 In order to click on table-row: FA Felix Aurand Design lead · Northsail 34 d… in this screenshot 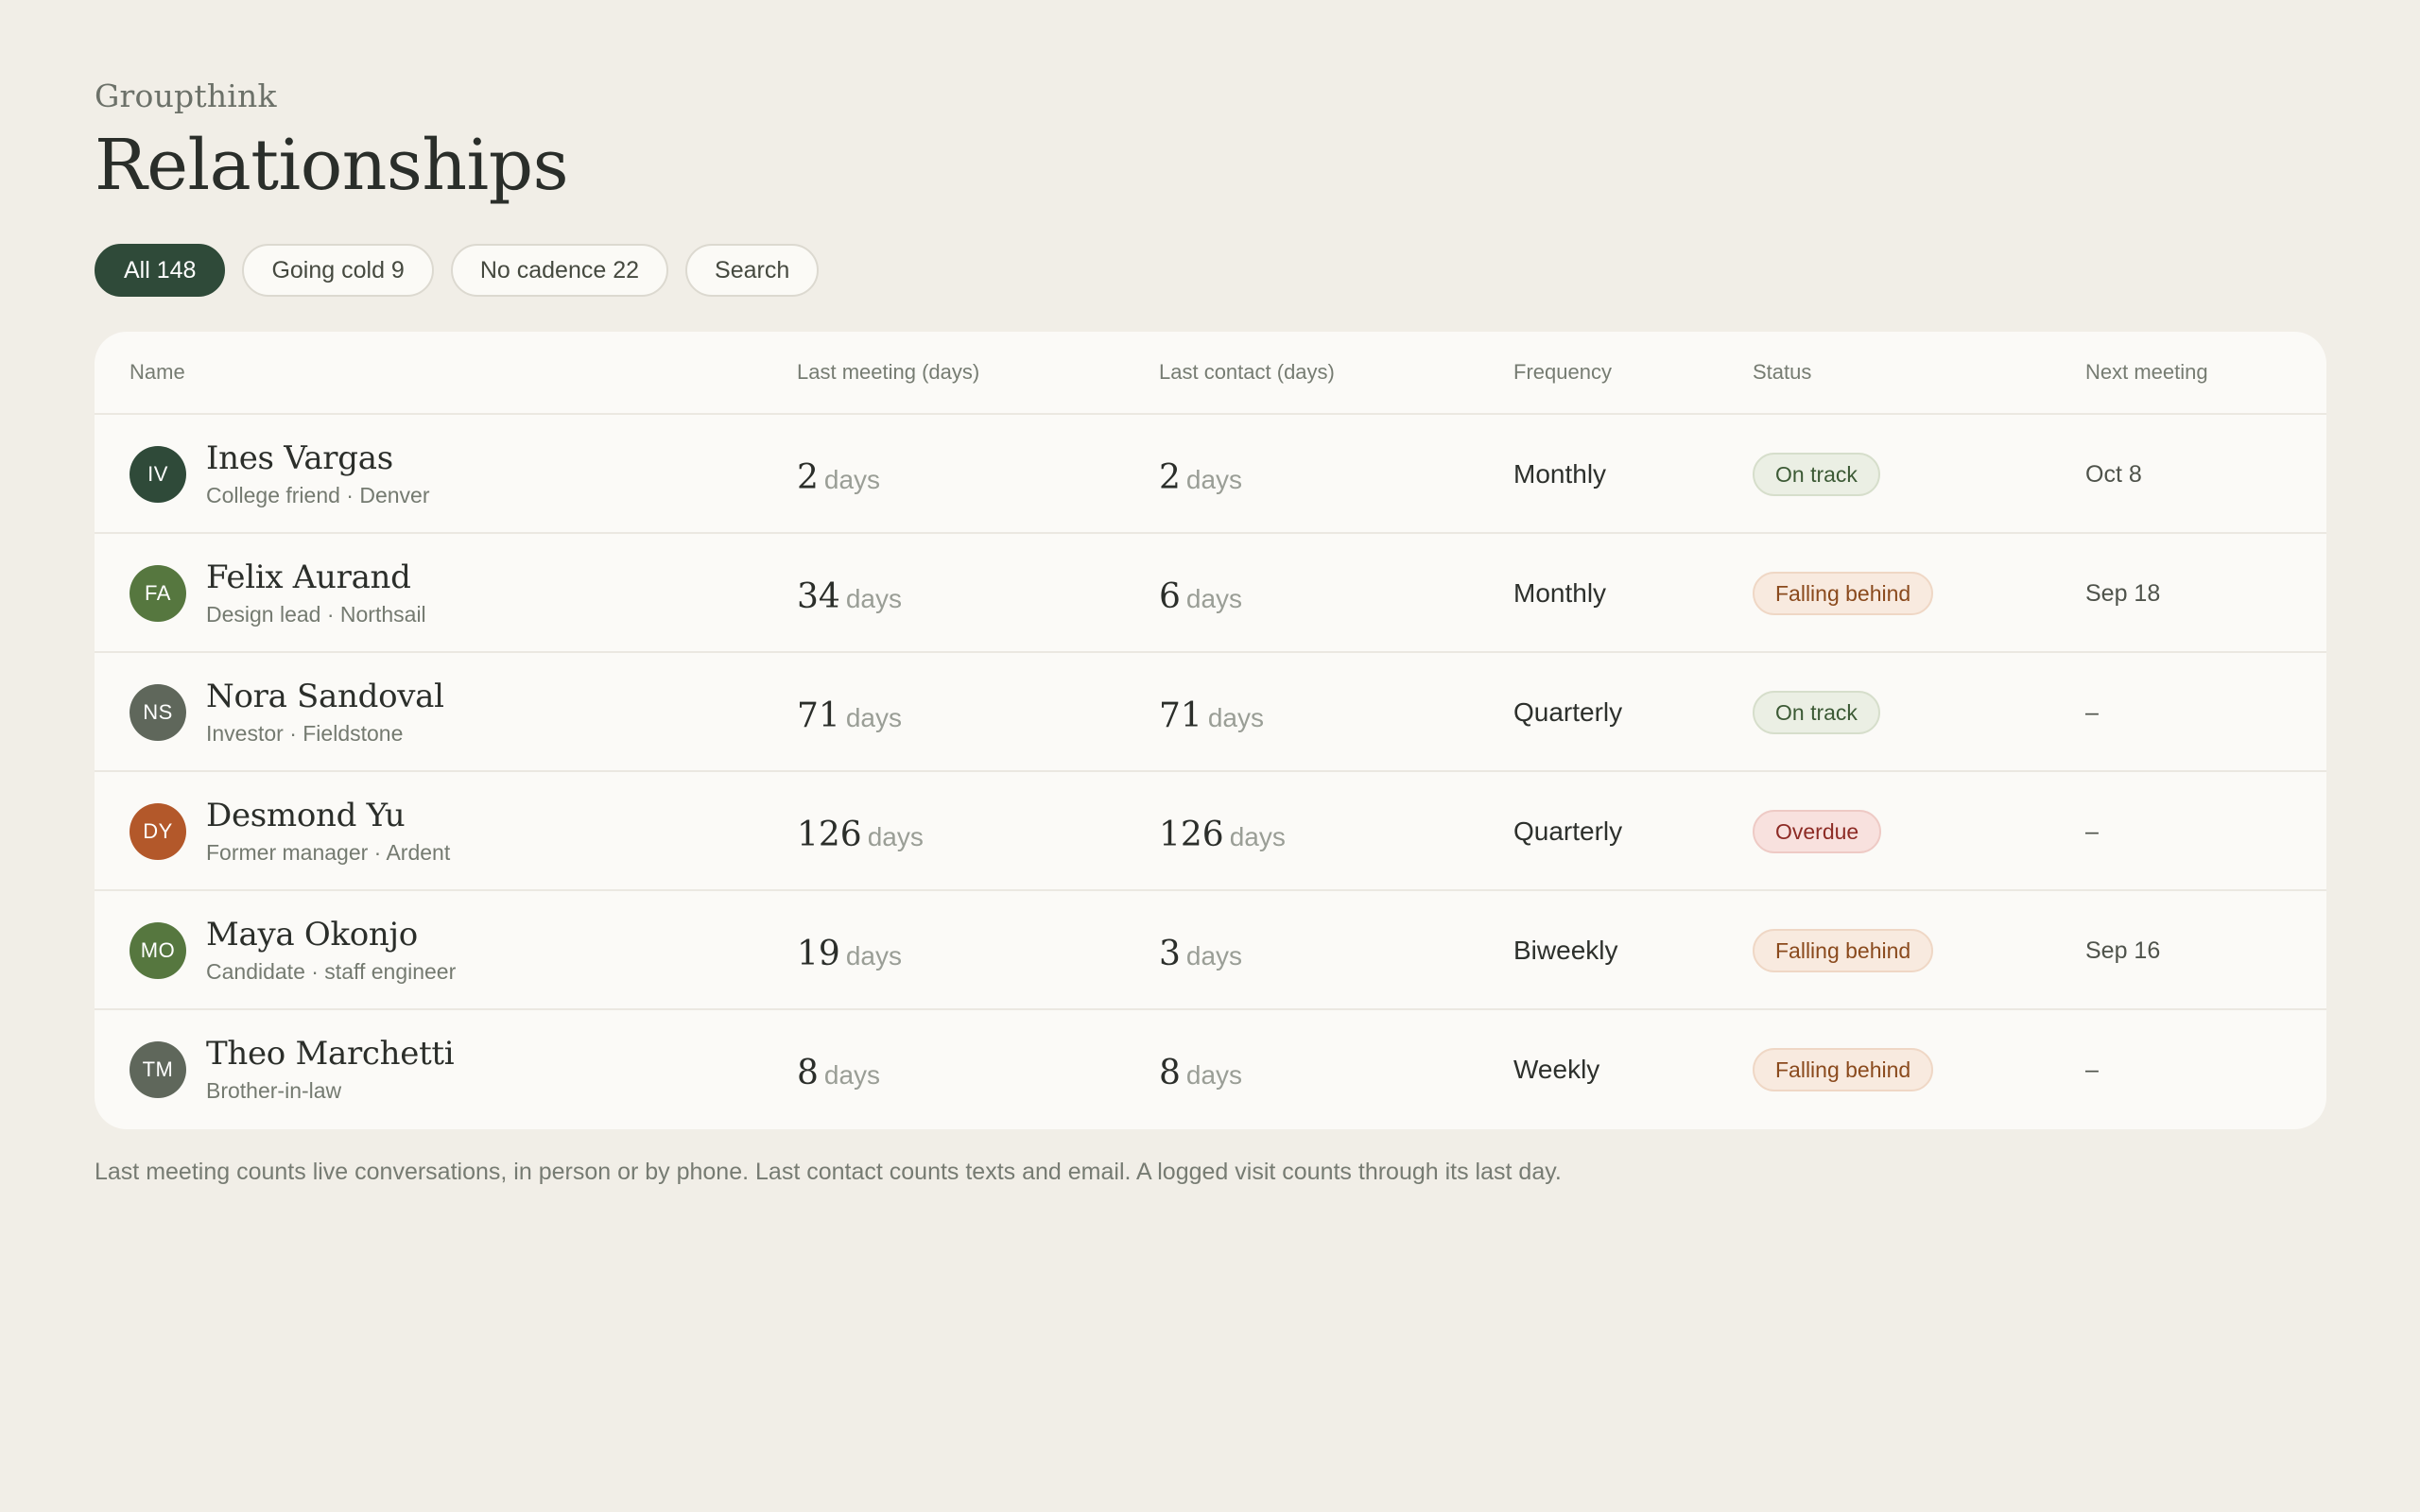, I will do `click(1210, 593)`.